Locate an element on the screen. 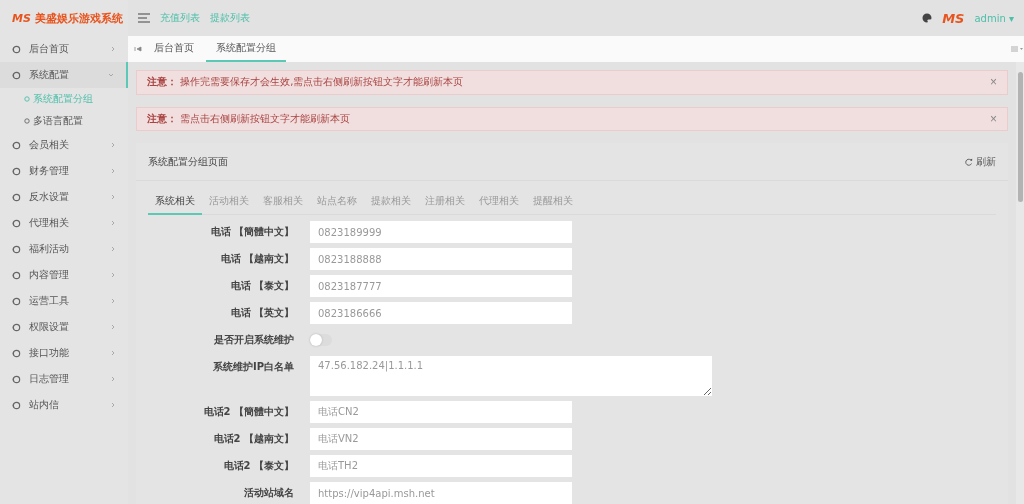 The width and height of the screenshot is (1024, 504). user-menu: admin ▾ is located at coordinates (994, 18).